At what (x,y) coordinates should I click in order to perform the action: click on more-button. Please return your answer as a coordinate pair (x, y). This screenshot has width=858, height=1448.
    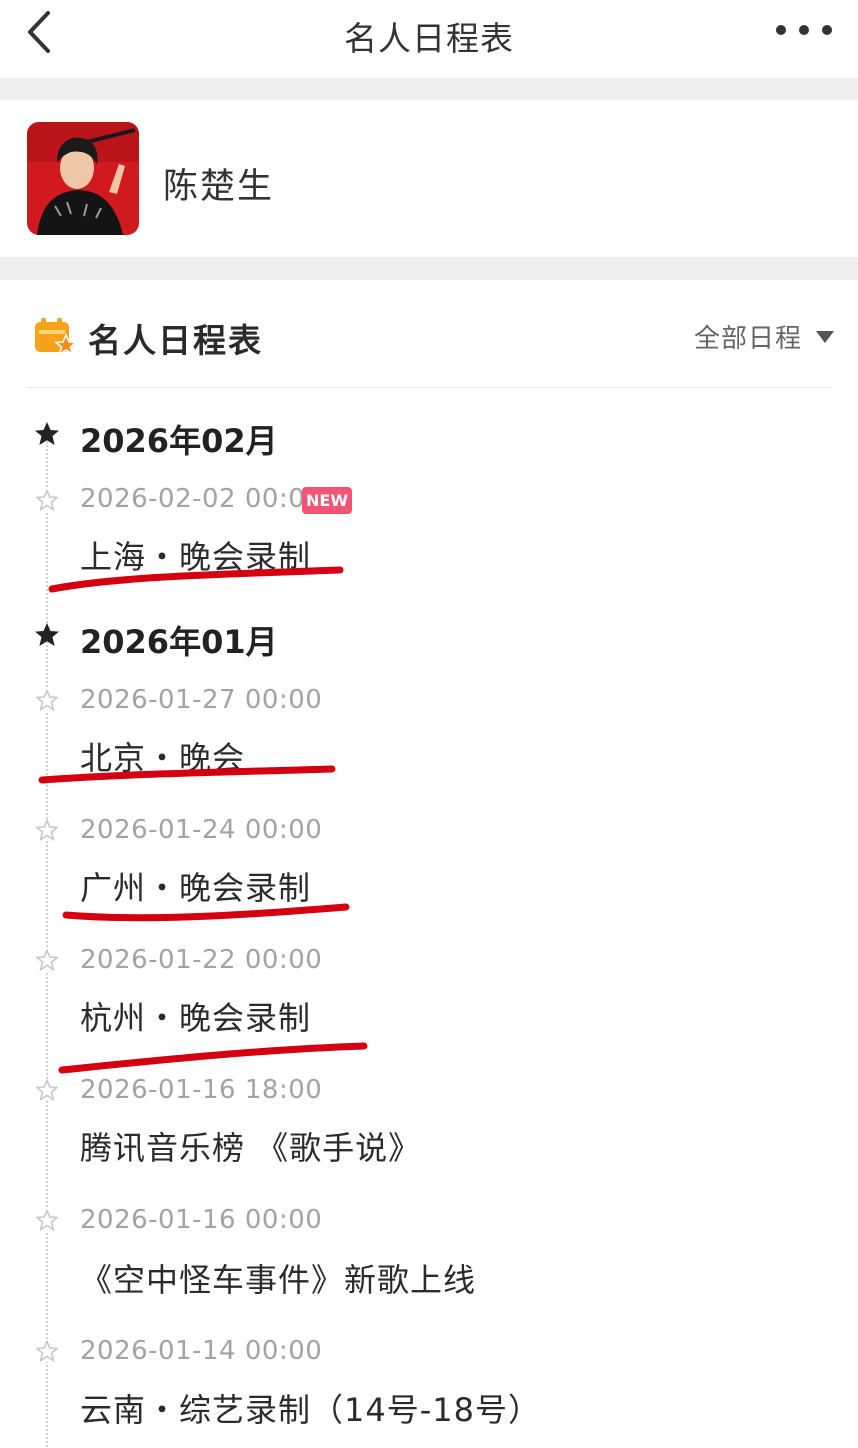
    Looking at the image, I should click on (804, 30).